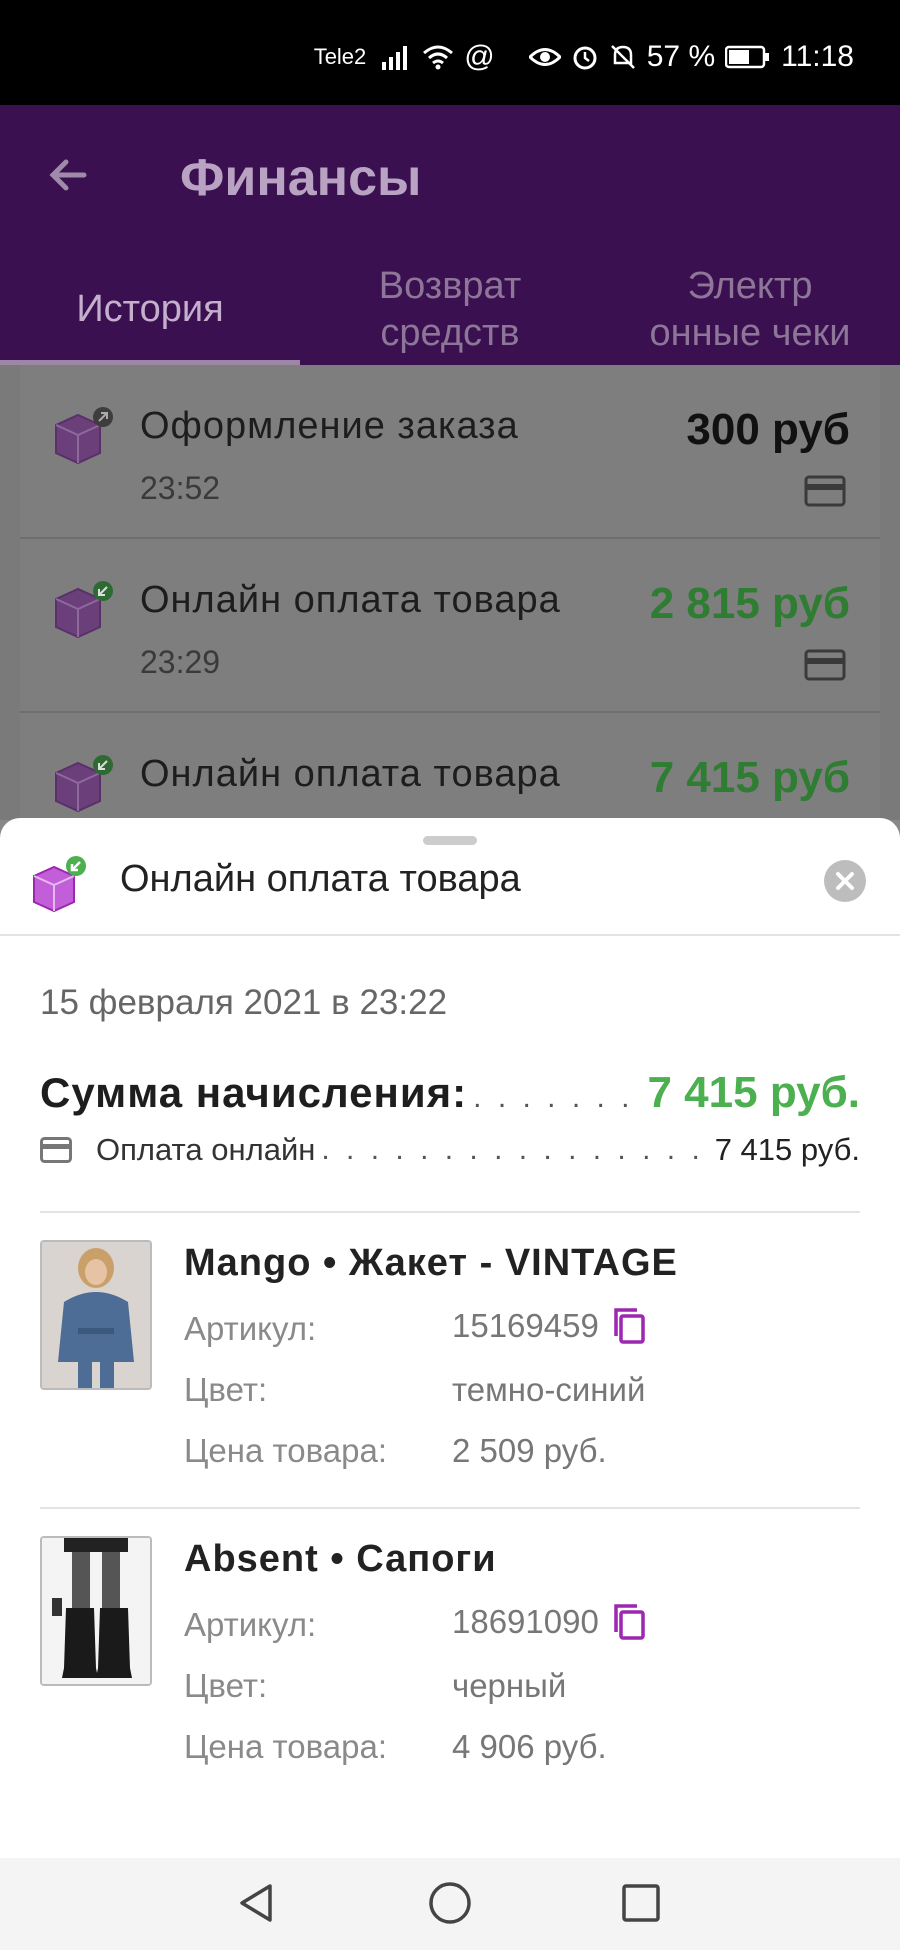 The width and height of the screenshot is (900, 1950). What do you see at coordinates (340, 56) in the screenshot?
I see `carrier-label: Tele2` at bounding box center [340, 56].